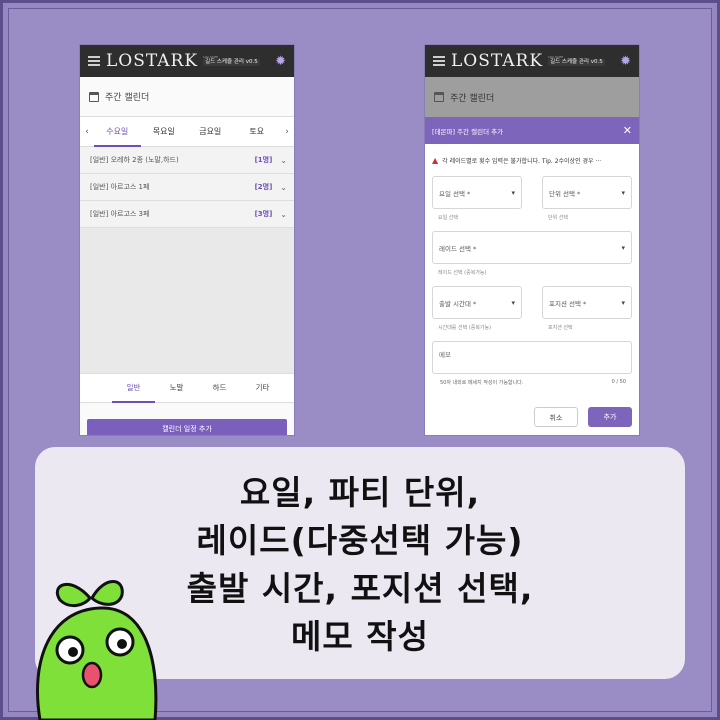  Describe the element at coordinates (482, 383) in the screenshot. I see `memo-helper-text: 50자 내외로 메세지 작성이 가능합니다.` at that location.